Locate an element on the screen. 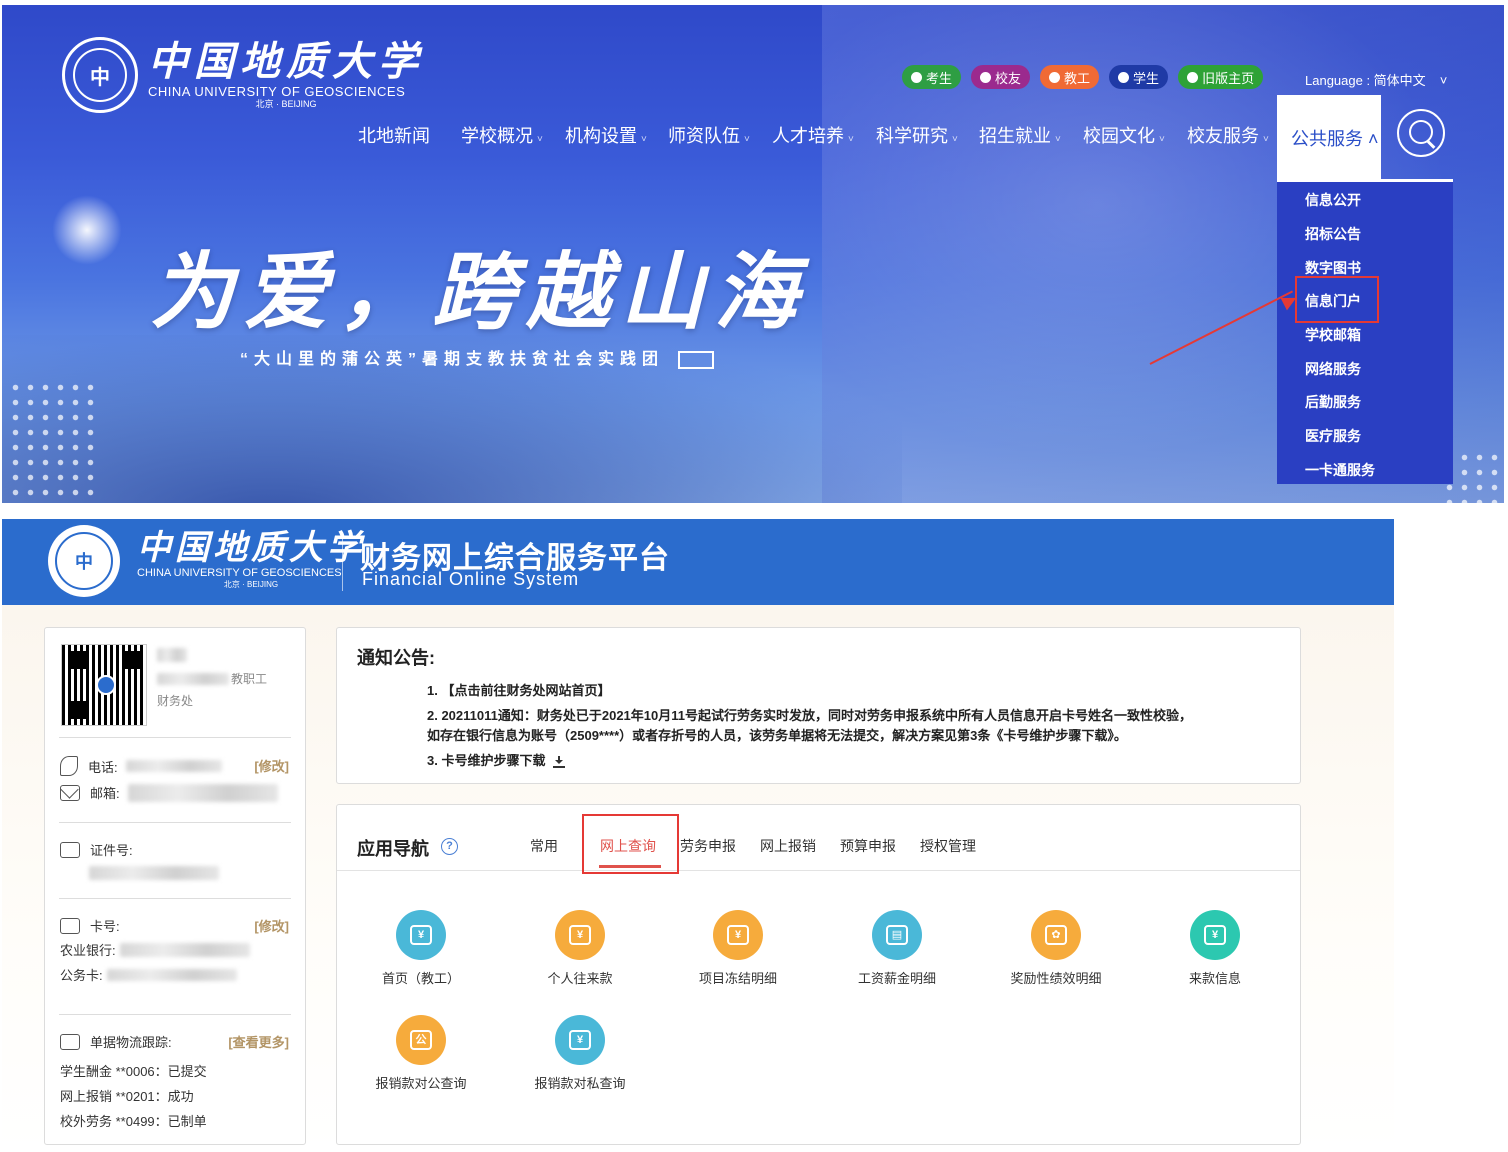 Image resolution: width=1508 pixels, height=1152 pixels. system-subtitle: Financial Online System is located at coordinates (471, 579).